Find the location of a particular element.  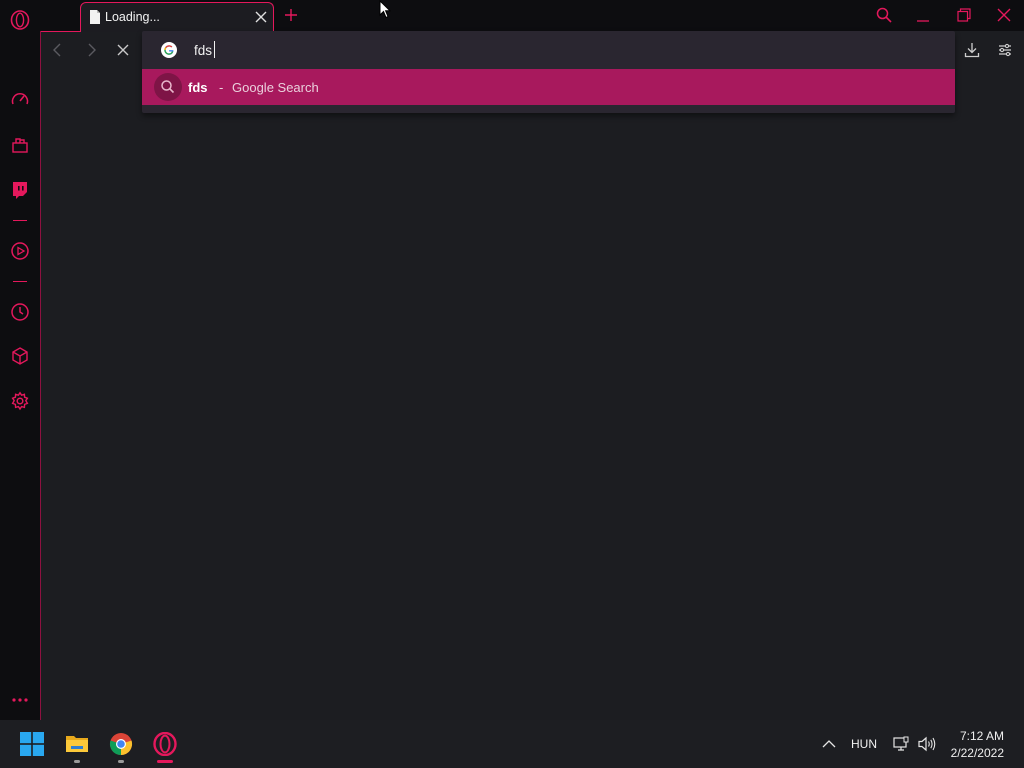

language-indicator: HUN is located at coordinates (864, 744).